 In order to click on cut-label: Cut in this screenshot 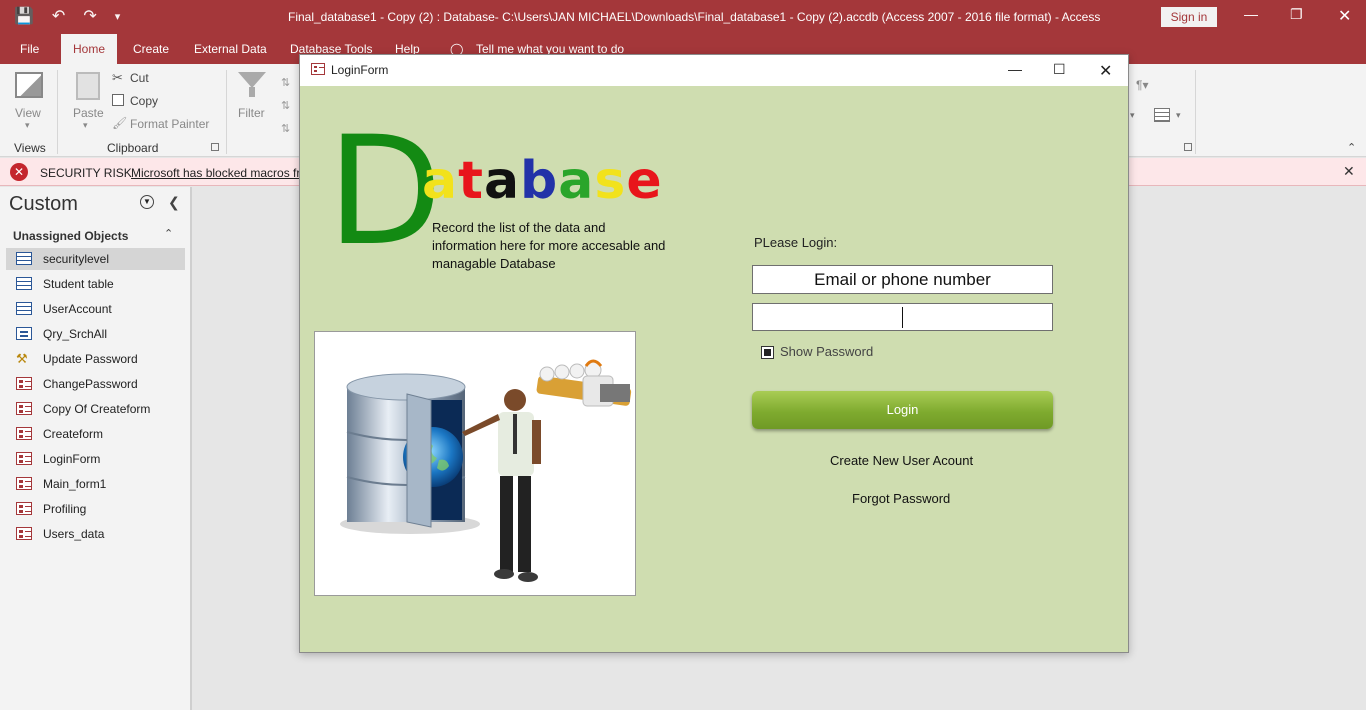, I will do `click(139, 78)`.